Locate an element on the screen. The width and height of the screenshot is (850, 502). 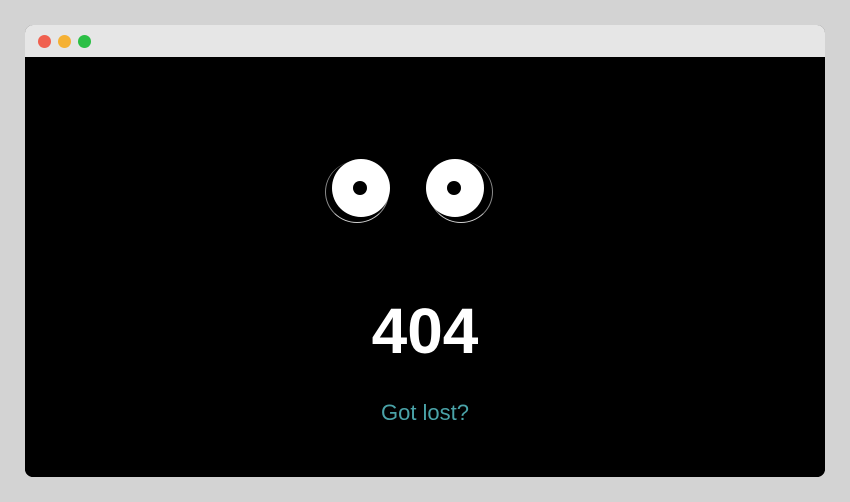
close-window-button is located at coordinates (44, 41).